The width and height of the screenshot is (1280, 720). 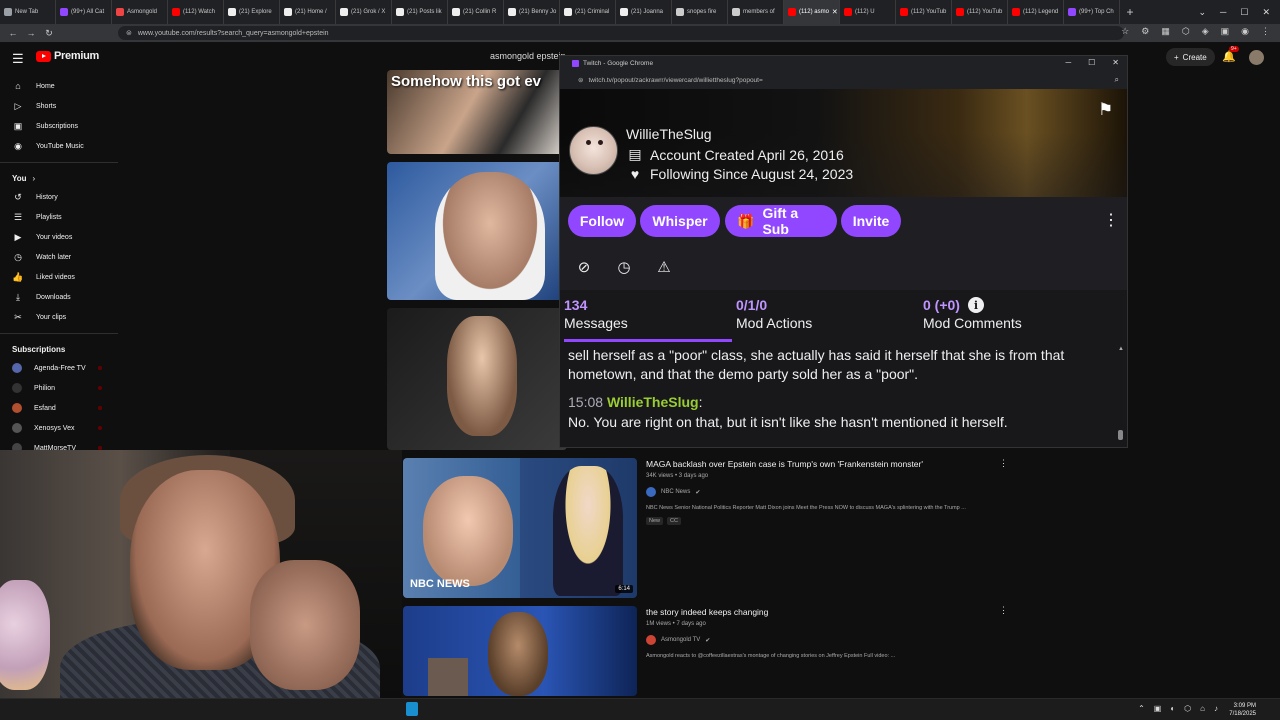 What do you see at coordinates (596, 314) in the screenshot?
I see `tab-messages: 134 Messages` at bounding box center [596, 314].